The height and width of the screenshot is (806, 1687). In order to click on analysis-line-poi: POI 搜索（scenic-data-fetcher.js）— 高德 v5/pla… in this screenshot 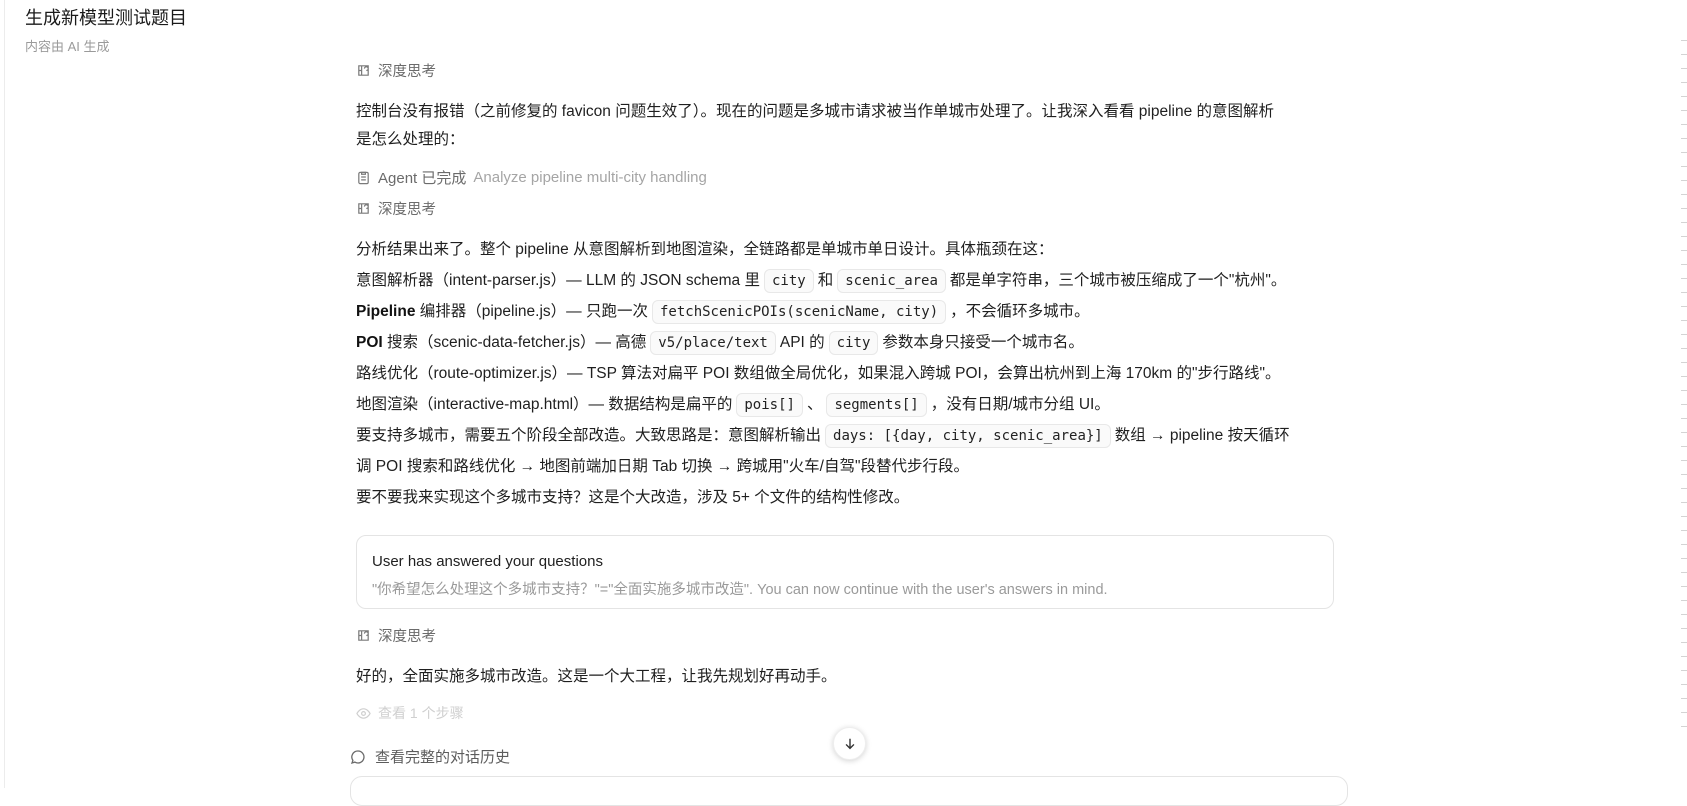, I will do `click(720, 343)`.